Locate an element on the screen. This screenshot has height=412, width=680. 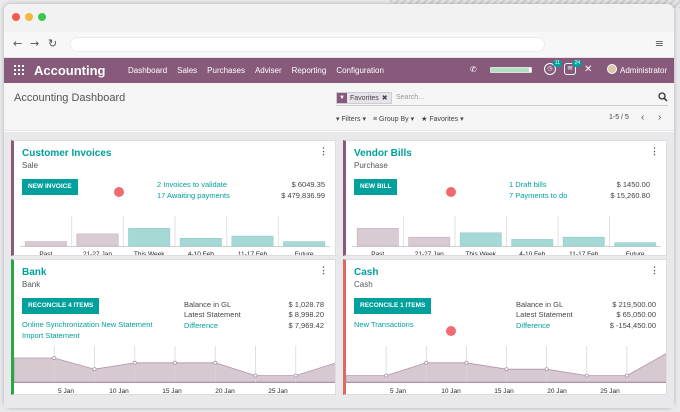
forward-arrow-icon: → is located at coordinates (34, 44).